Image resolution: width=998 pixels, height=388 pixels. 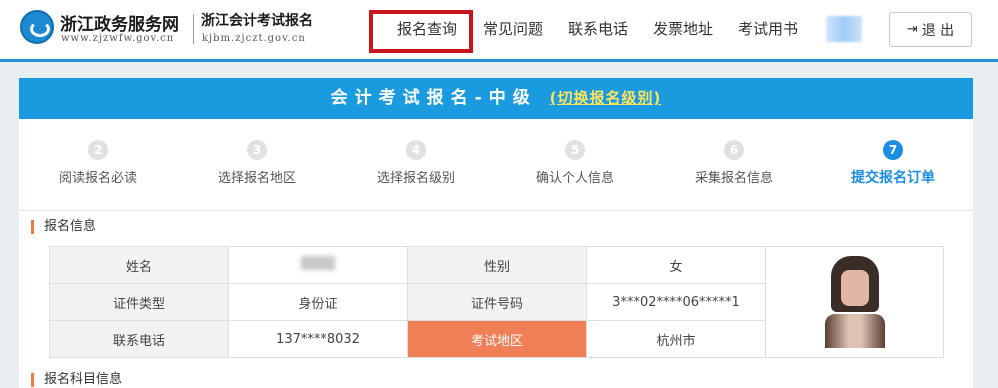 What do you see at coordinates (118, 38) in the screenshot?
I see `brand-url: www.zjzwfw.gov.cn` at bounding box center [118, 38].